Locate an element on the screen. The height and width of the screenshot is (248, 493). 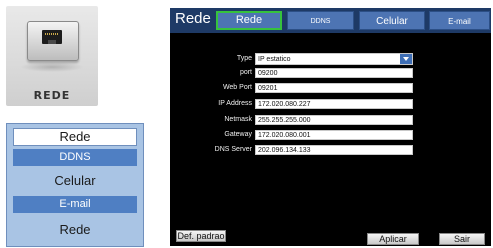
side-menu-item-rede: Rede is located at coordinates (75, 137).